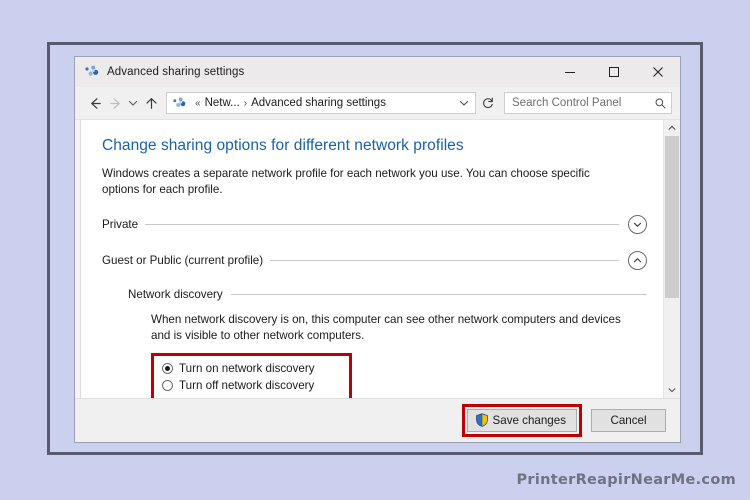 This screenshot has width=750, height=500. Describe the element at coordinates (626, 480) in the screenshot. I see `watermark: PrinterReapirNearMe.com` at that location.